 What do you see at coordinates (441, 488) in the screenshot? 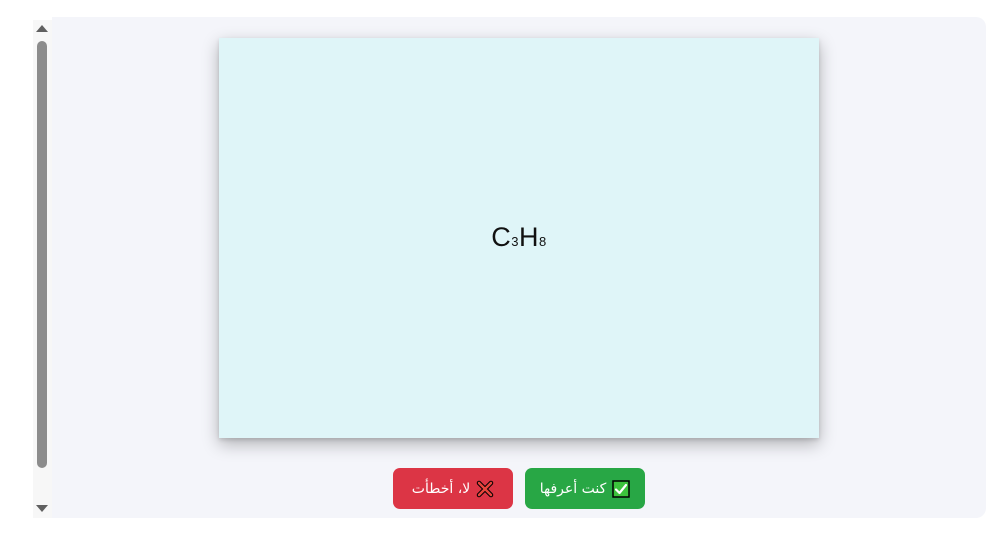
I see `wrong-answer-label: لا، أخطأت` at bounding box center [441, 488].